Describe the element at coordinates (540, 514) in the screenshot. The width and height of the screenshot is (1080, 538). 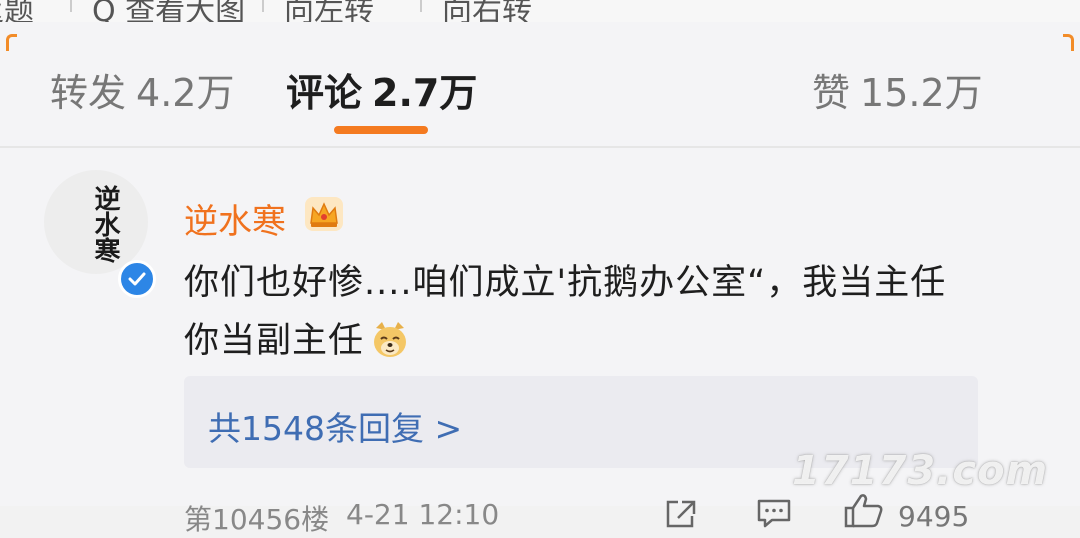
I see `comment-footer: 第10456楼 4-21 12:10 9495` at that location.